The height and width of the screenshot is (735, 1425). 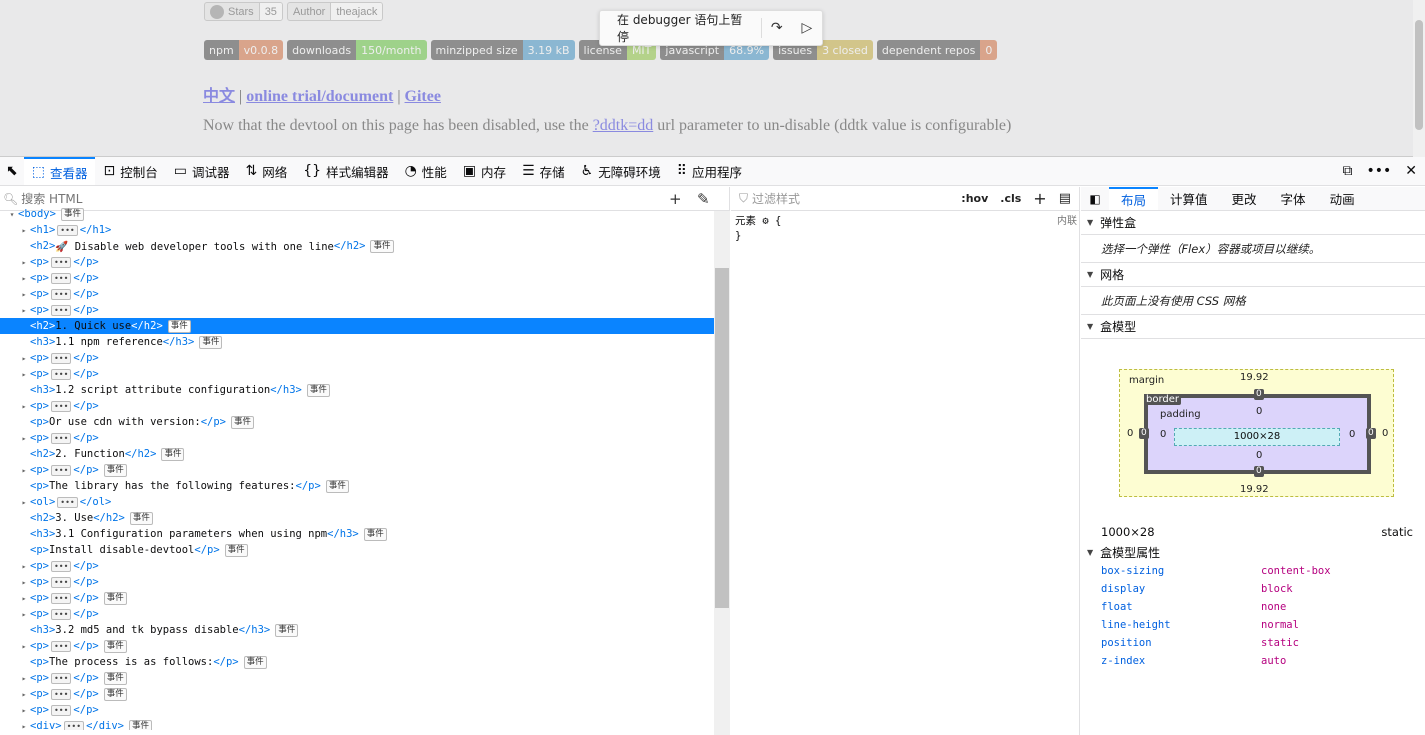 What do you see at coordinates (357, 630) in the screenshot?
I see `markup-node: <h3> 3.2 md5 and tk bypass disable </h3> 事件` at bounding box center [357, 630].